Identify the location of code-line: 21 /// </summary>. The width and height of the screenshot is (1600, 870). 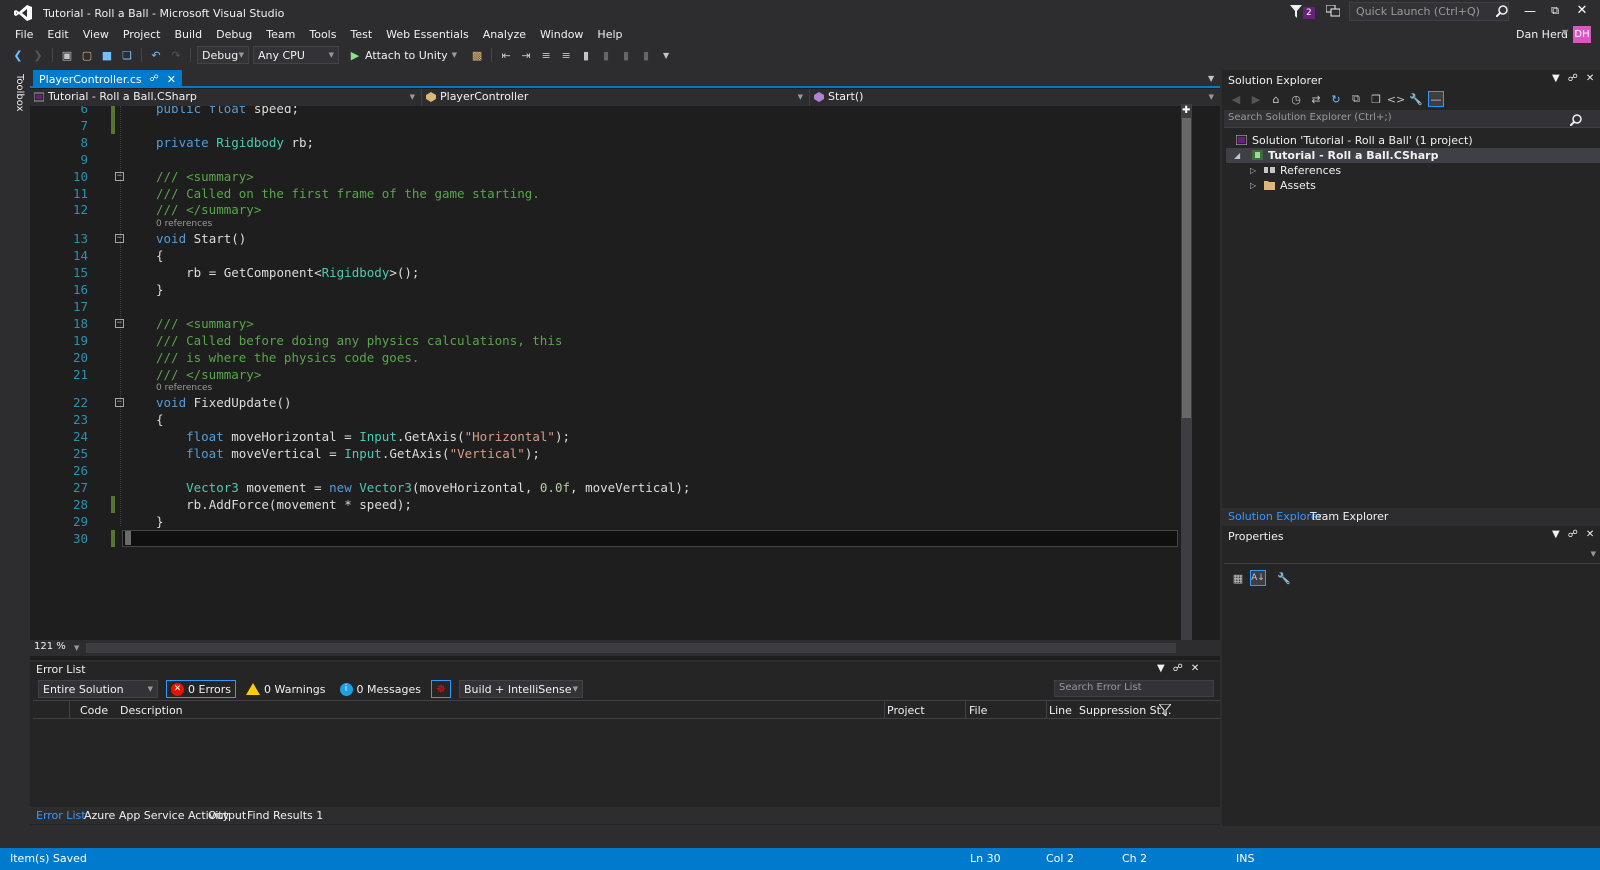
(630, 374).